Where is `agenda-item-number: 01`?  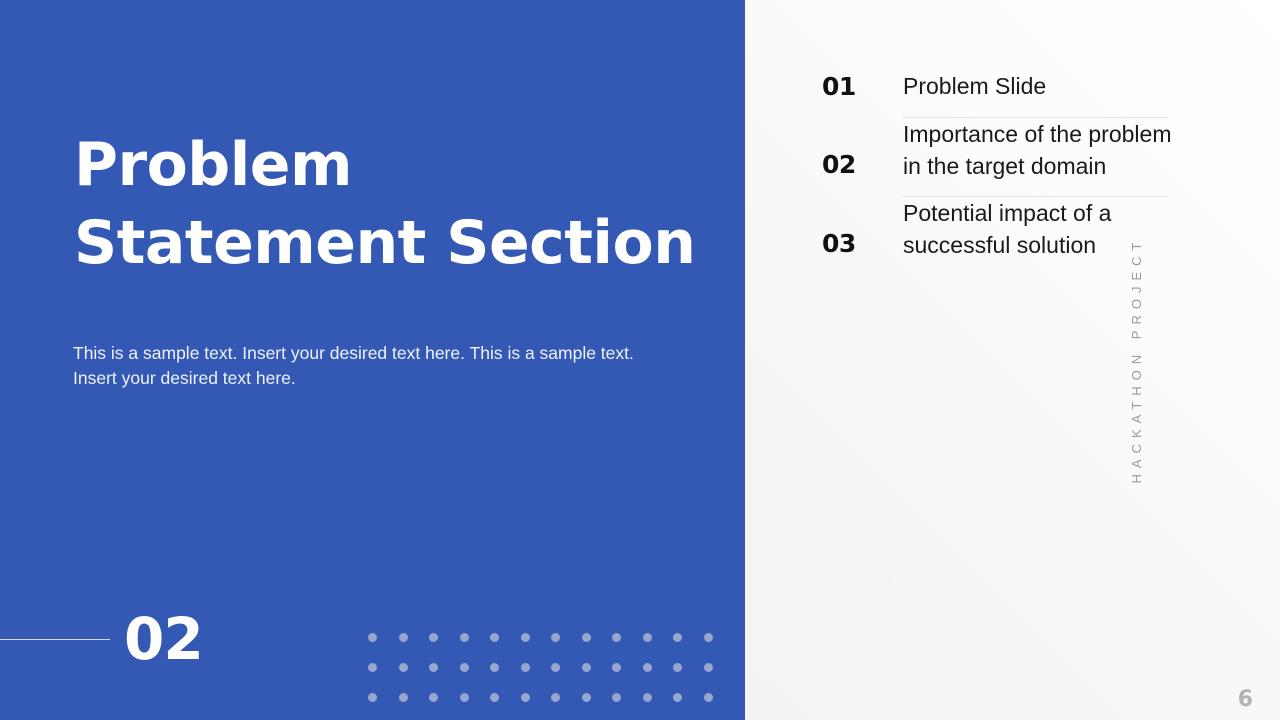
agenda-item-number: 01 is located at coordinates (839, 86).